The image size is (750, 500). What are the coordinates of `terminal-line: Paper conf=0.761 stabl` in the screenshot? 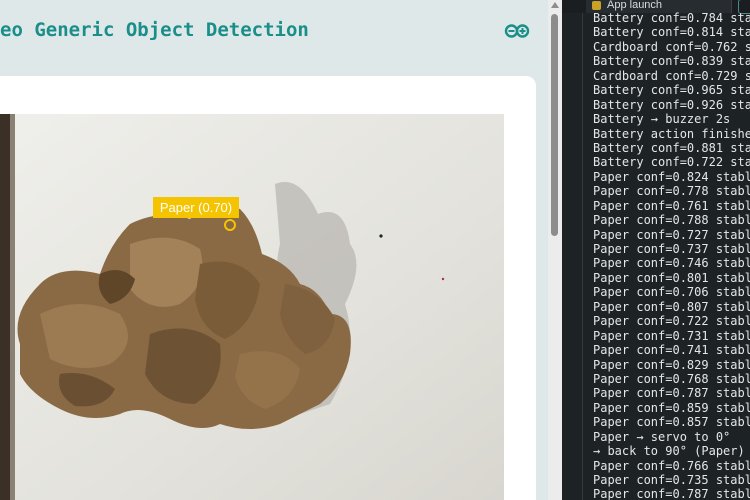 It's located at (671, 205).